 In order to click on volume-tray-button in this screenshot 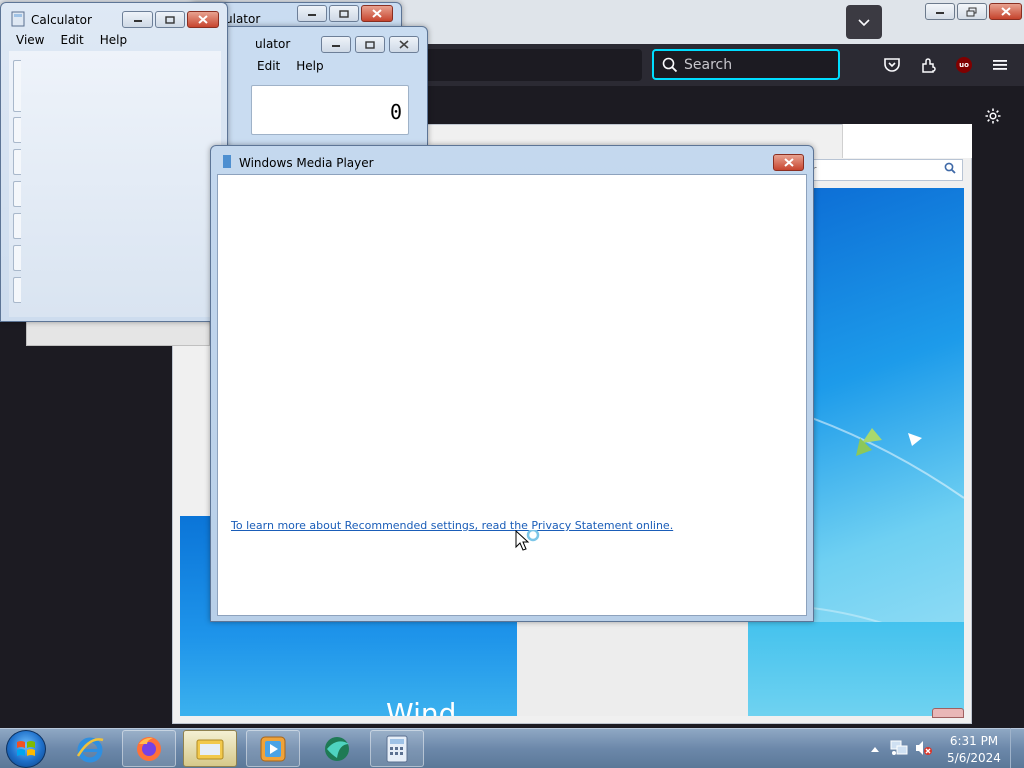, I will do `click(924, 749)`.